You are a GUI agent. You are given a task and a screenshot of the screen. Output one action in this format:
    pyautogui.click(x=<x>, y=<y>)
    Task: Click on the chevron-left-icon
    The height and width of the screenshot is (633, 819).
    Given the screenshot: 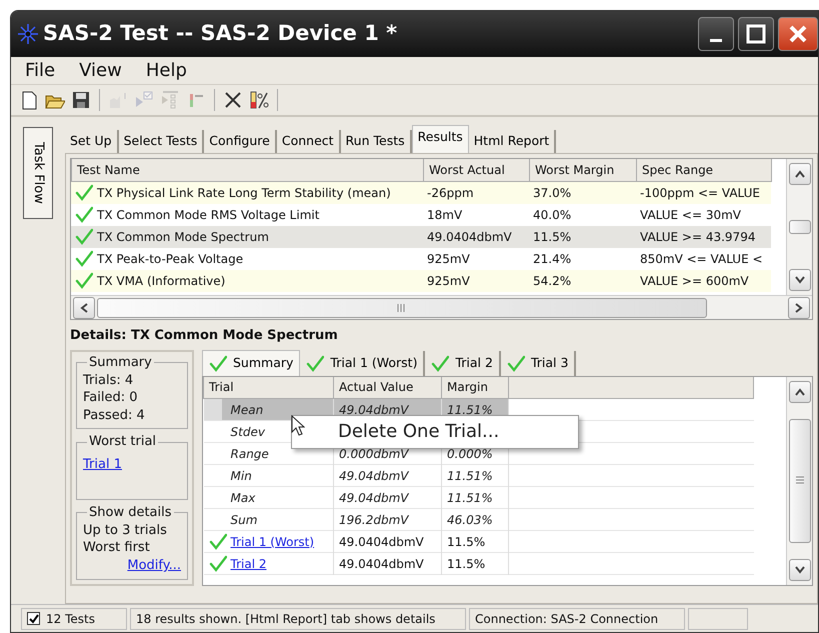 What is the action you would take?
    pyautogui.click(x=84, y=307)
    